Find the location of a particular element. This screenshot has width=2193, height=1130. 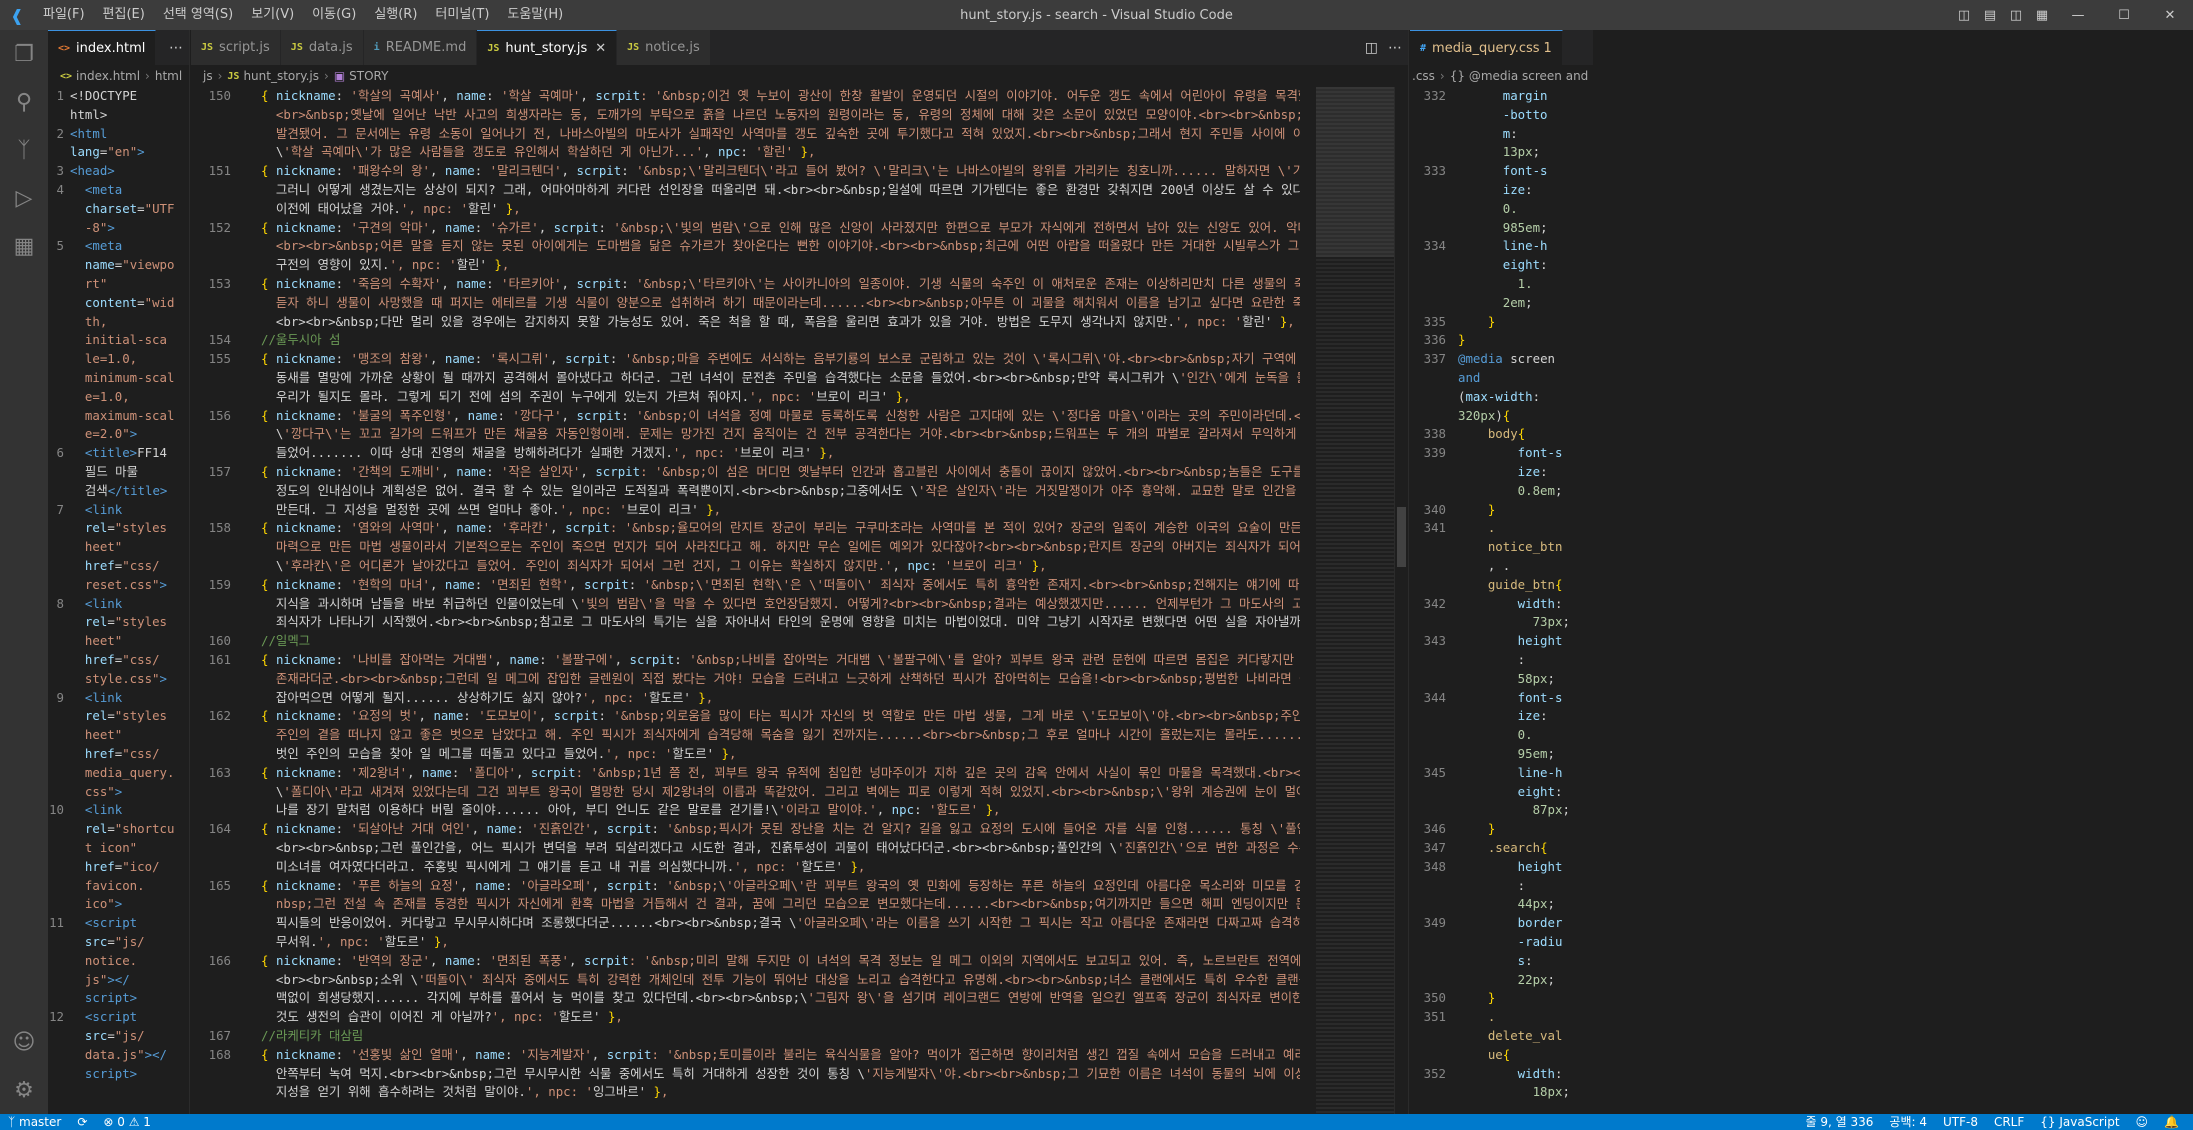

cursor-position: 줄 9, 열 336 is located at coordinates (1840, 1122).